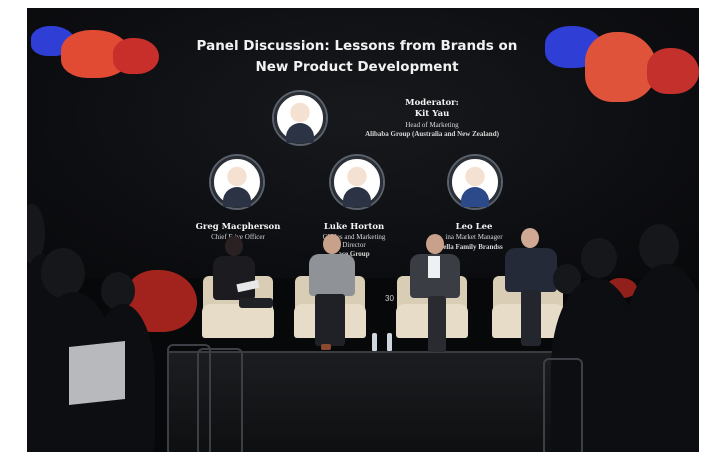  What do you see at coordinates (434, 267) in the screenshot?
I see `shirt` at bounding box center [434, 267].